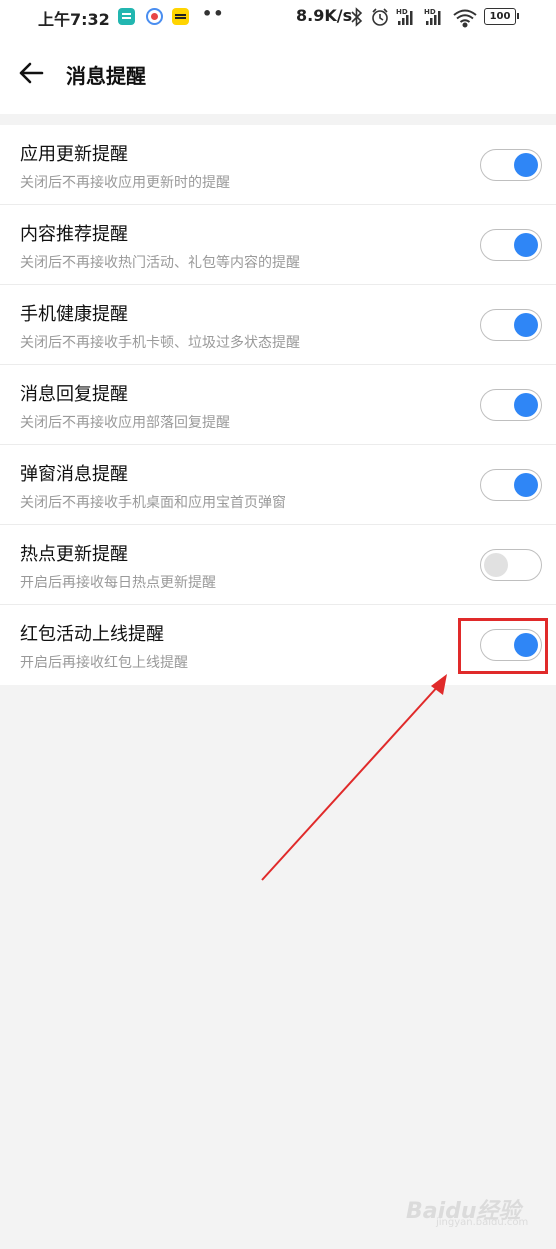 This screenshot has width=556, height=1249. What do you see at coordinates (180, 16) in the screenshot?
I see `news-app-icon` at bounding box center [180, 16].